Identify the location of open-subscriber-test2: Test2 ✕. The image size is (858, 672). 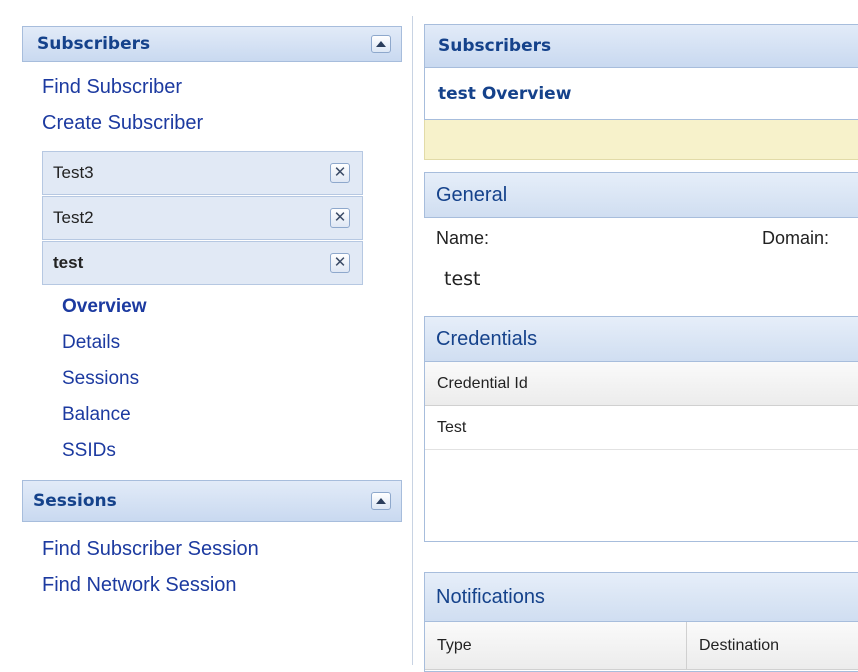
(202, 218).